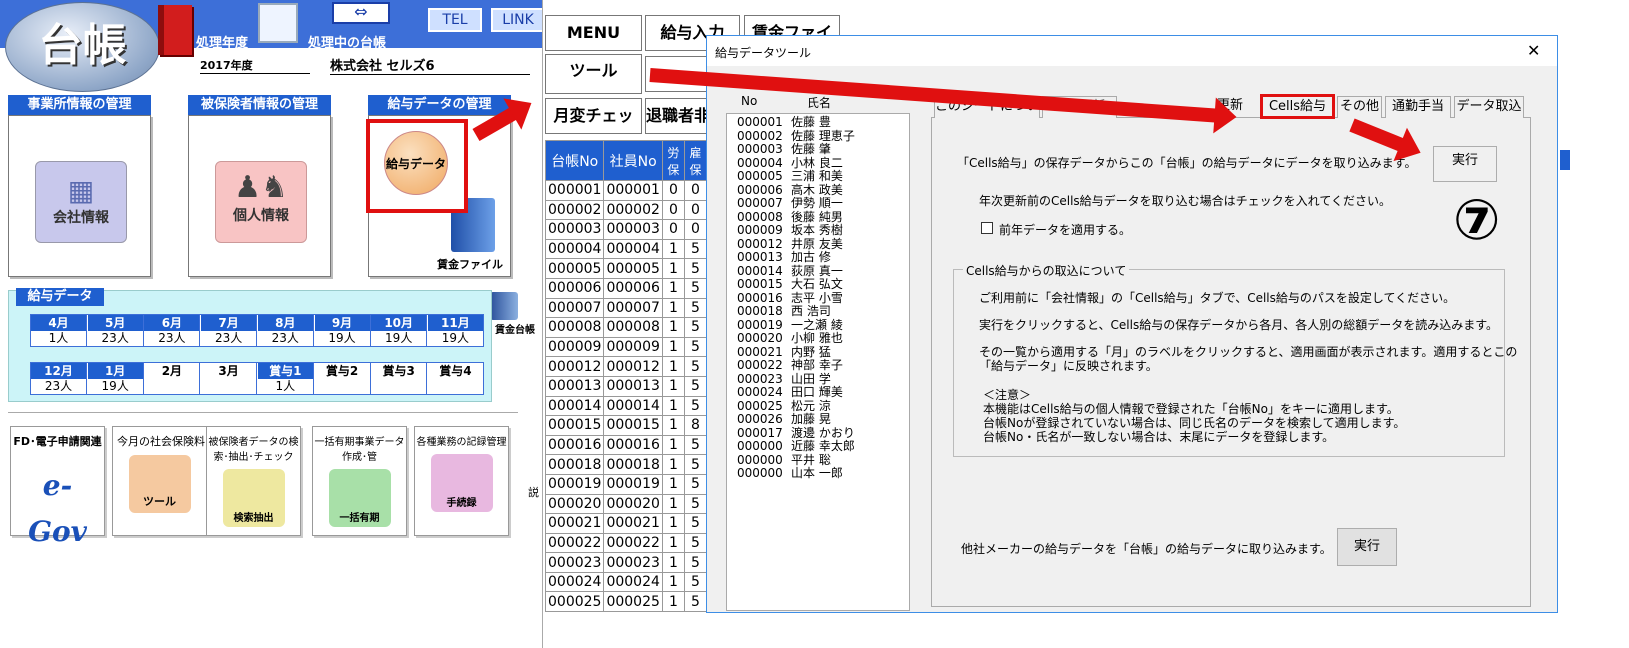 Image resolution: width=1629 pixels, height=648 pixels. I want to click on employee-list-item: 000012 井原 友美, so click(818, 244).